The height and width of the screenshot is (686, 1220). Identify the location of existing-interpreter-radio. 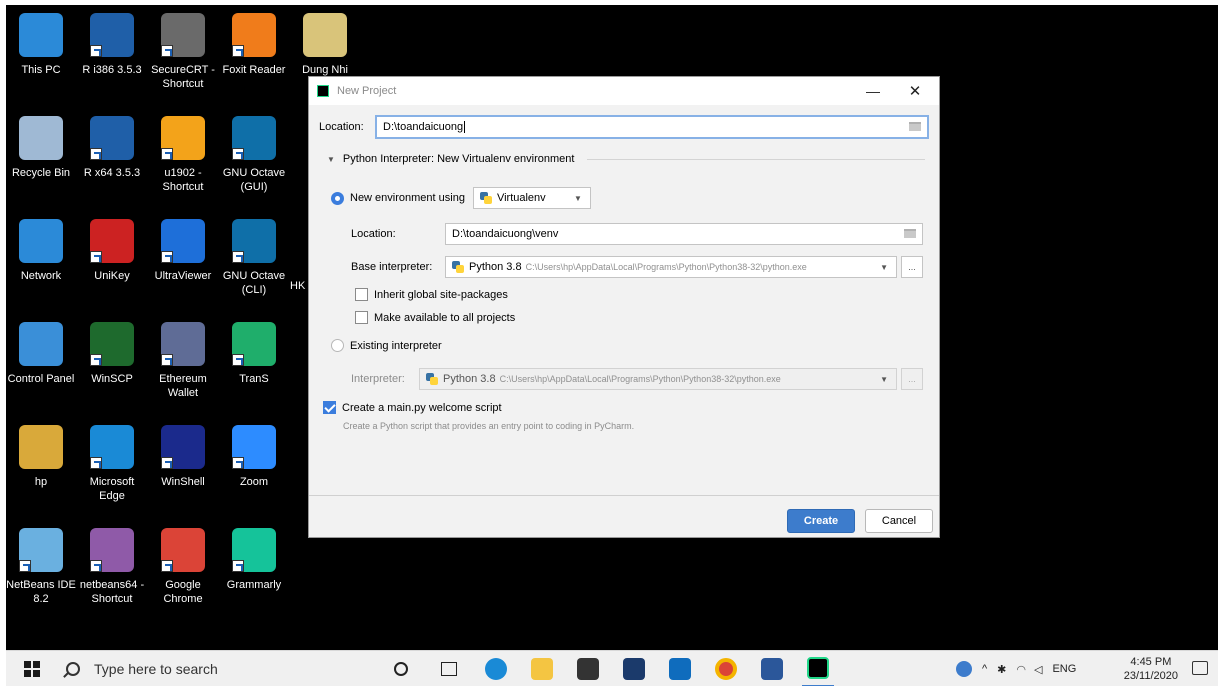
(337, 345).